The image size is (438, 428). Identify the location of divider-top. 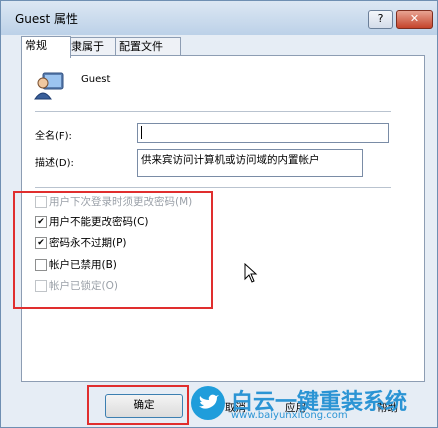
(213, 111).